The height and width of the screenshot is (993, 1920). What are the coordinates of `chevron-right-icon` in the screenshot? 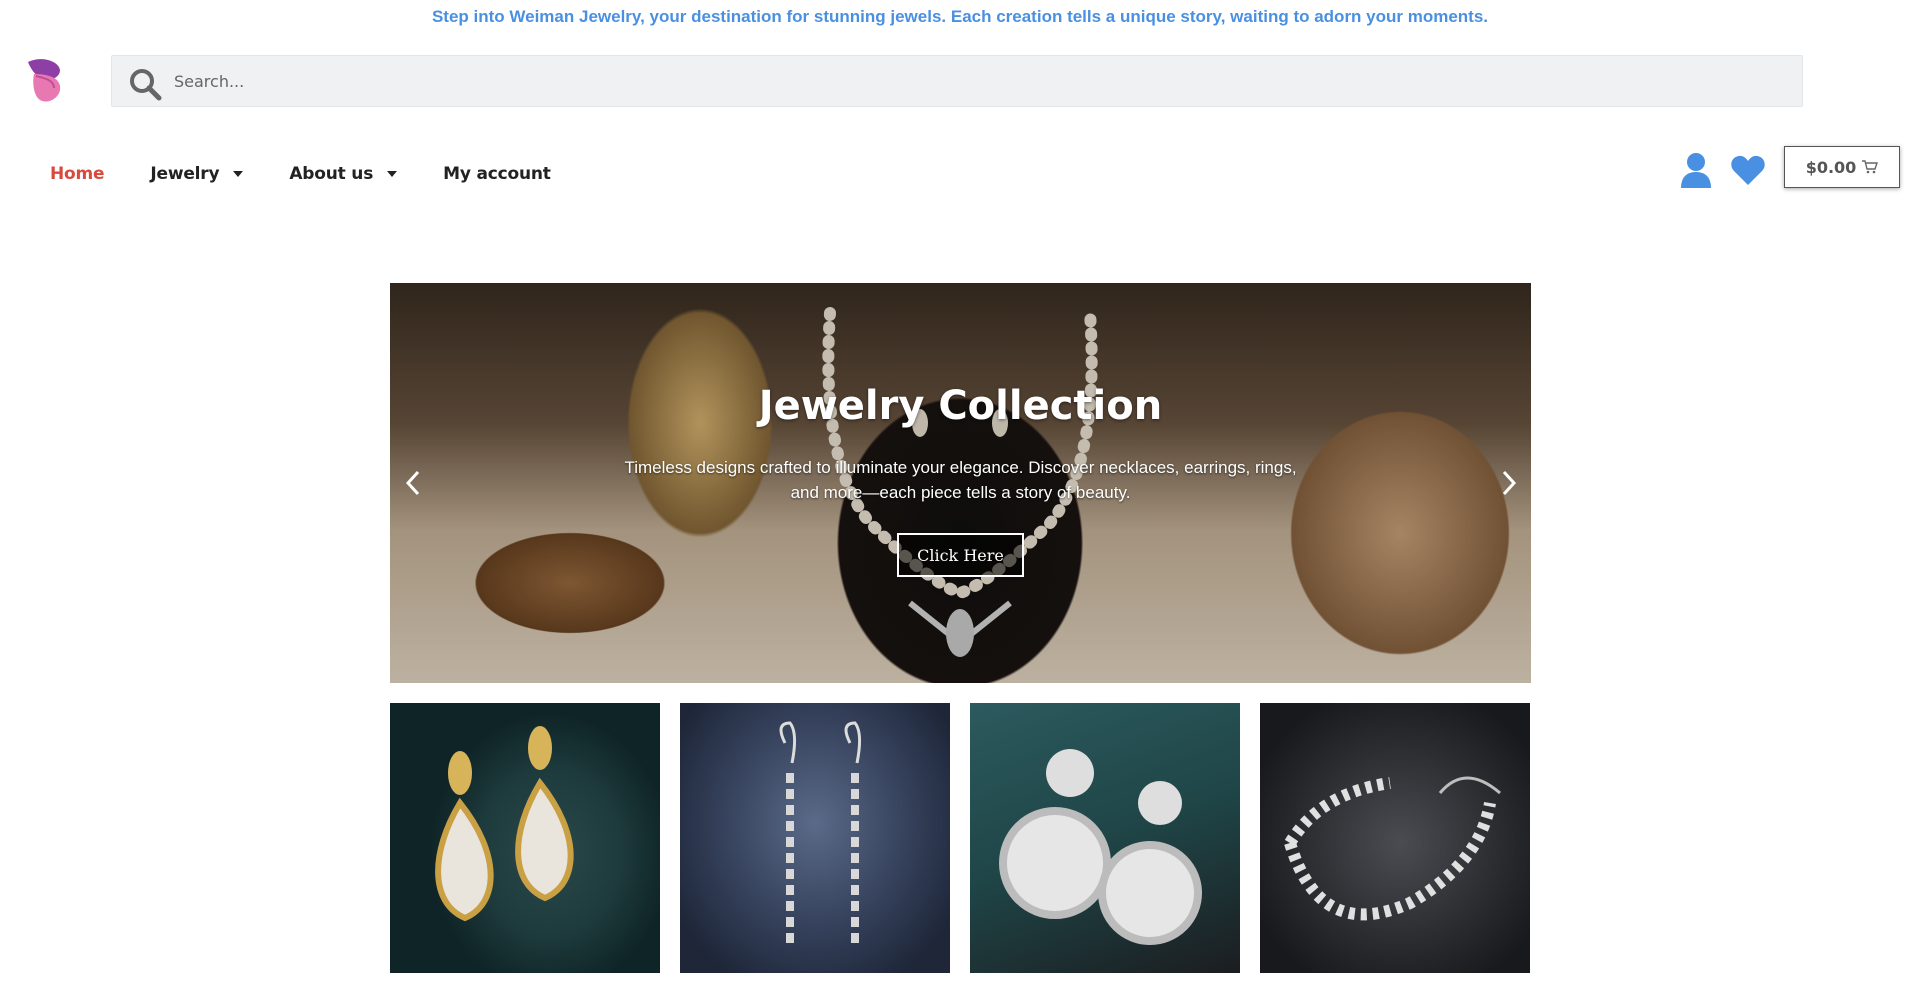 It's located at (1509, 483).